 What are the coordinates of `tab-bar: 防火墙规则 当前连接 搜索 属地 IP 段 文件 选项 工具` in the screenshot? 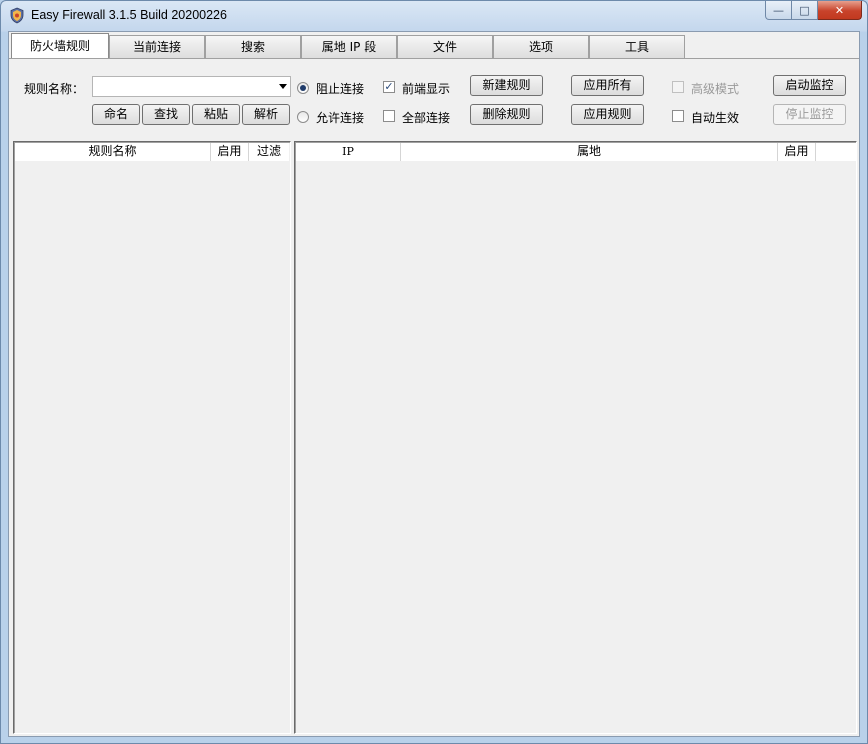 It's located at (348, 46).